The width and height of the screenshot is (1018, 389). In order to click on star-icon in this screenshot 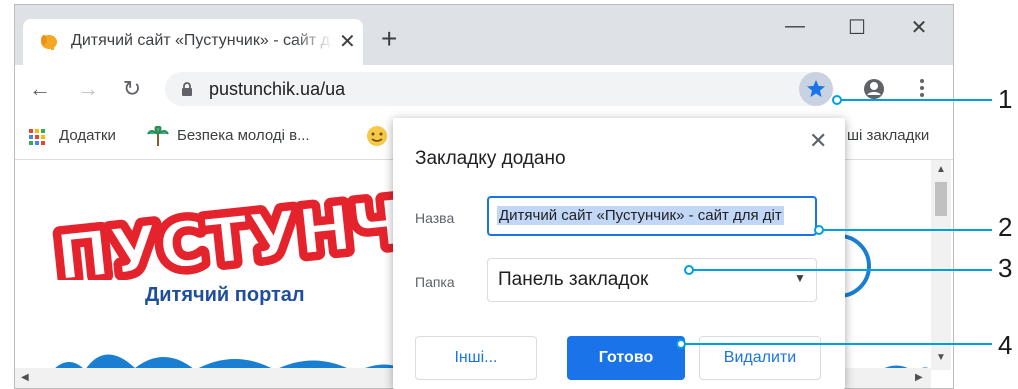, I will do `click(816, 88)`.